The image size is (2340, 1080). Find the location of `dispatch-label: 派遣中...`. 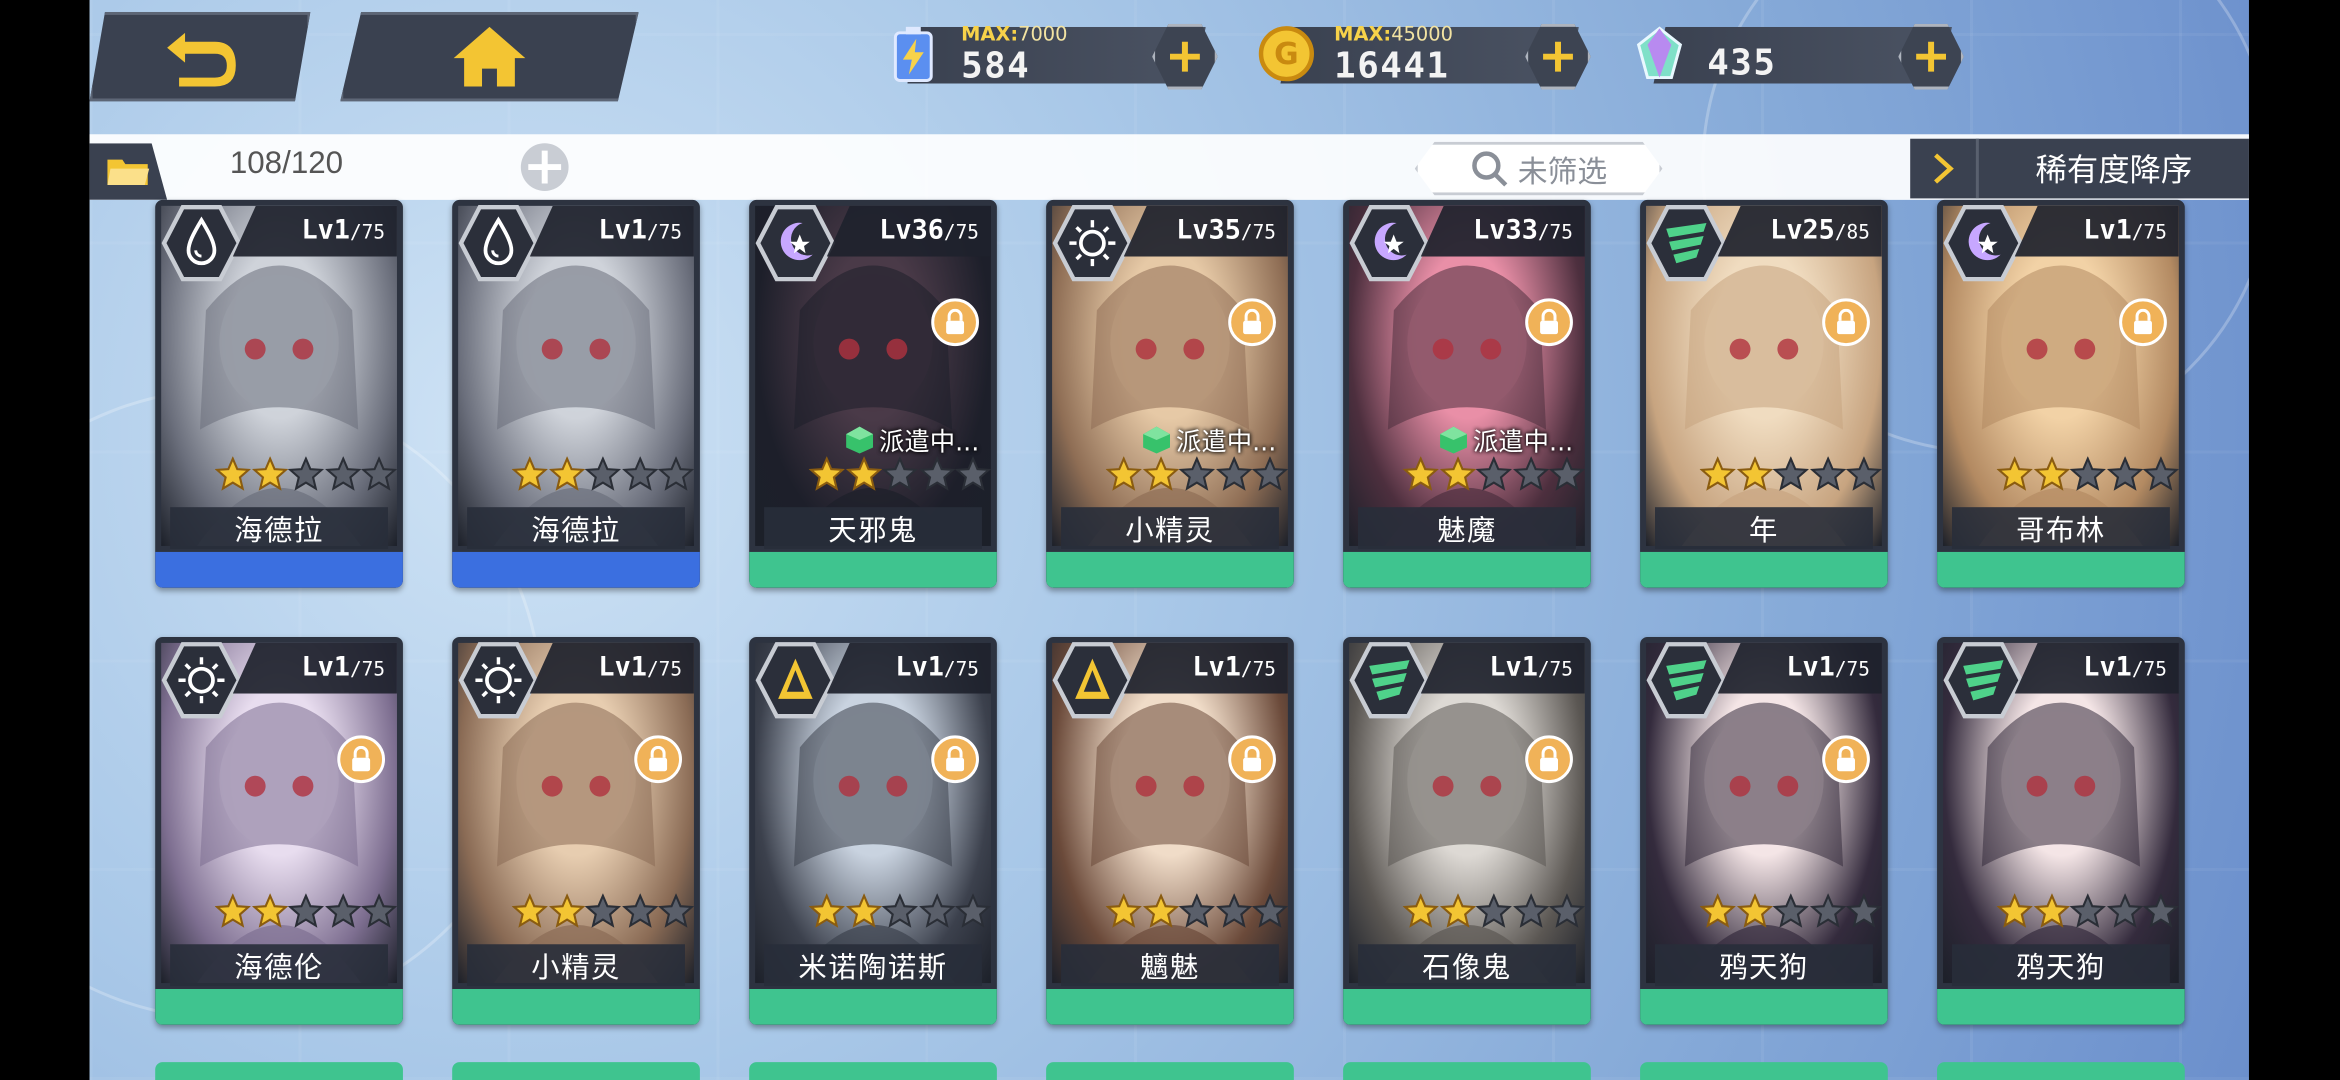

dispatch-label: 派遣中... is located at coordinates (1226, 443).